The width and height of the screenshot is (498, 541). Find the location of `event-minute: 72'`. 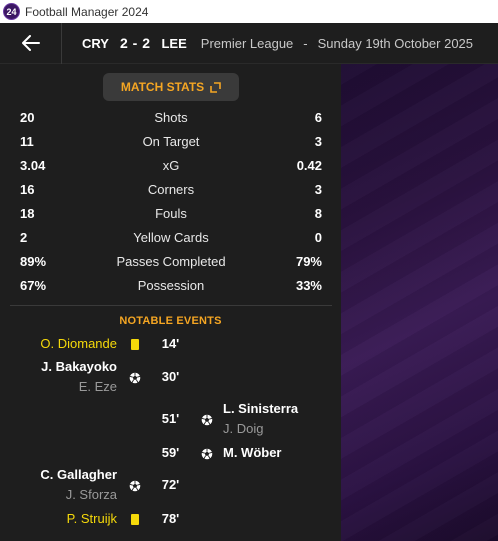

event-minute: 72' is located at coordinates (170, 484).